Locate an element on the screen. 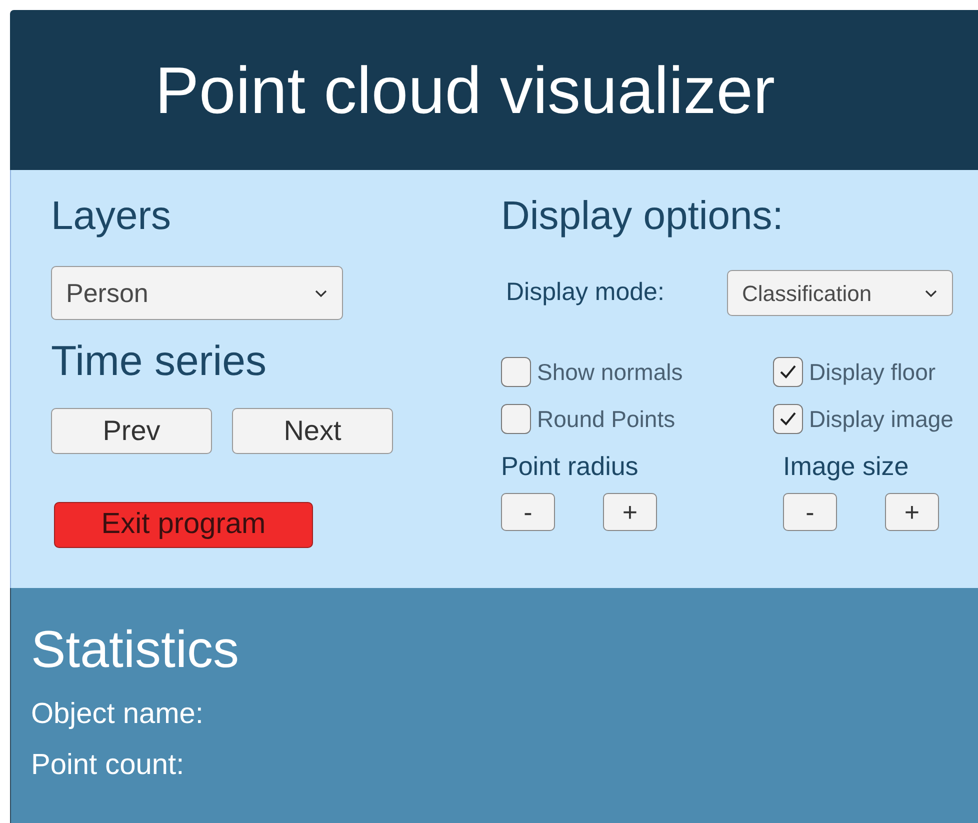  statistic-label: Object name: is located at coordinates (117, 714).